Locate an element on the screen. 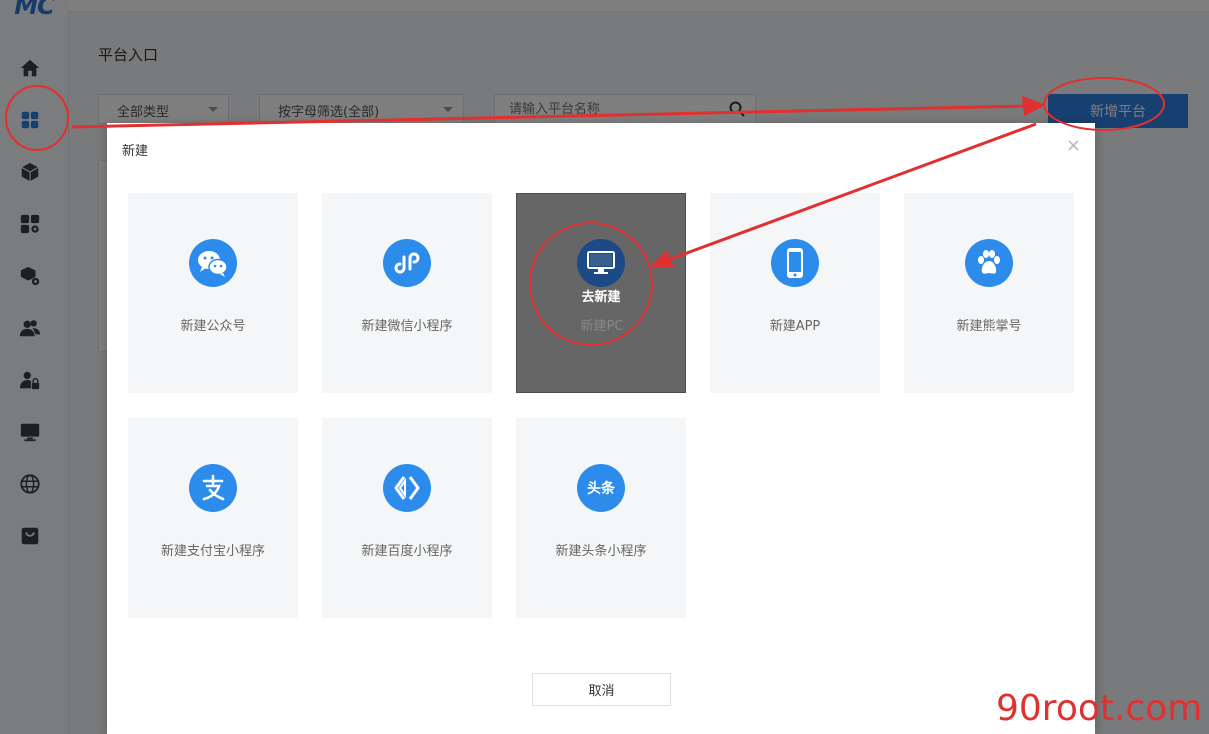 The height and width of the screenshot is (734, 1209). monitor-icon is located at coordinates (601, 263).